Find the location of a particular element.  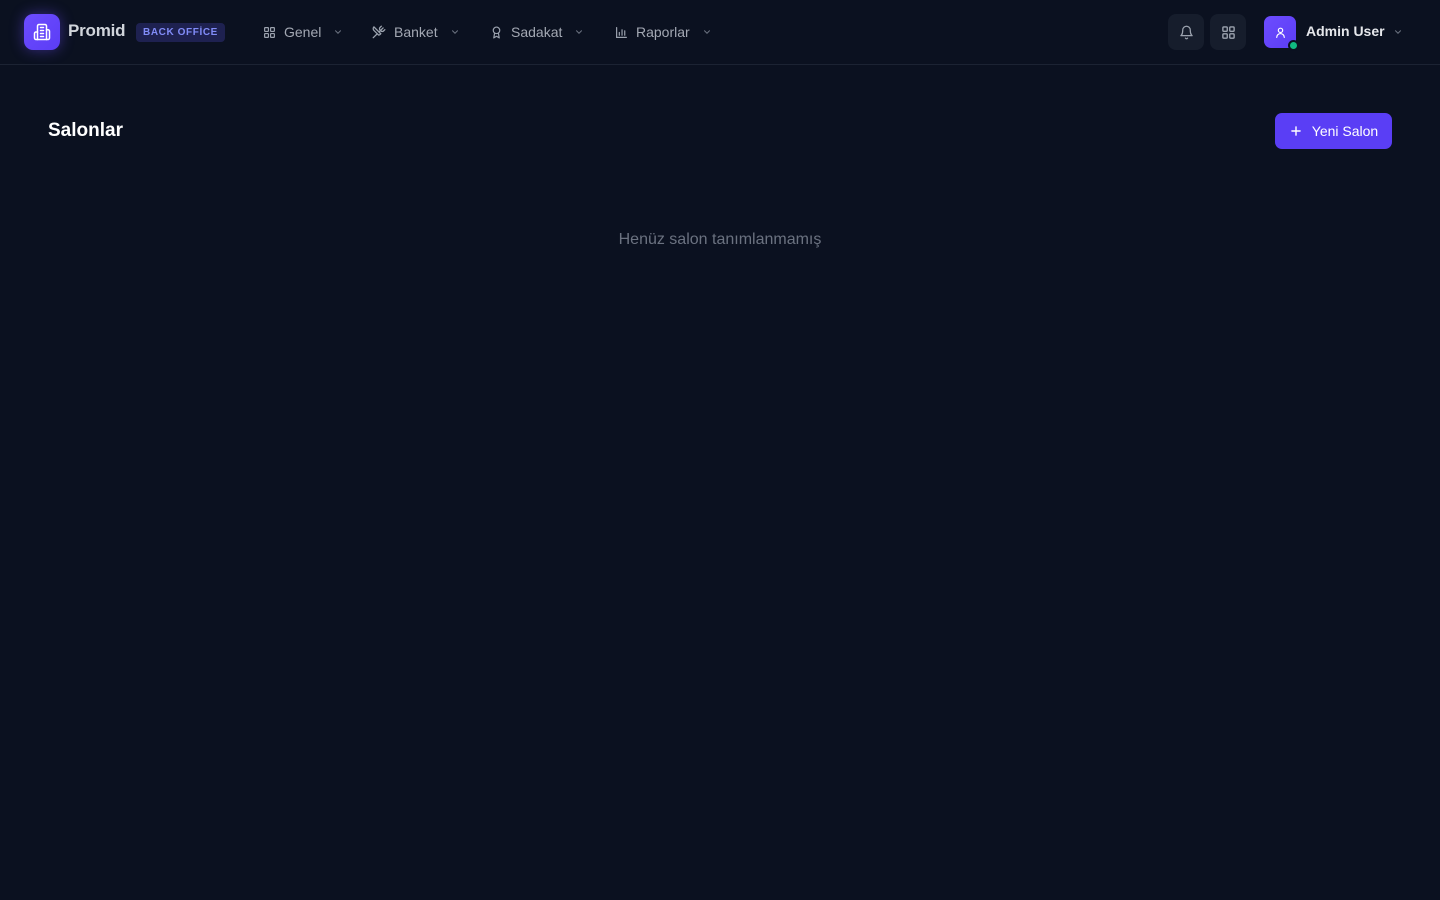

page-title: Salonlar is located at coordinates (85, 130).